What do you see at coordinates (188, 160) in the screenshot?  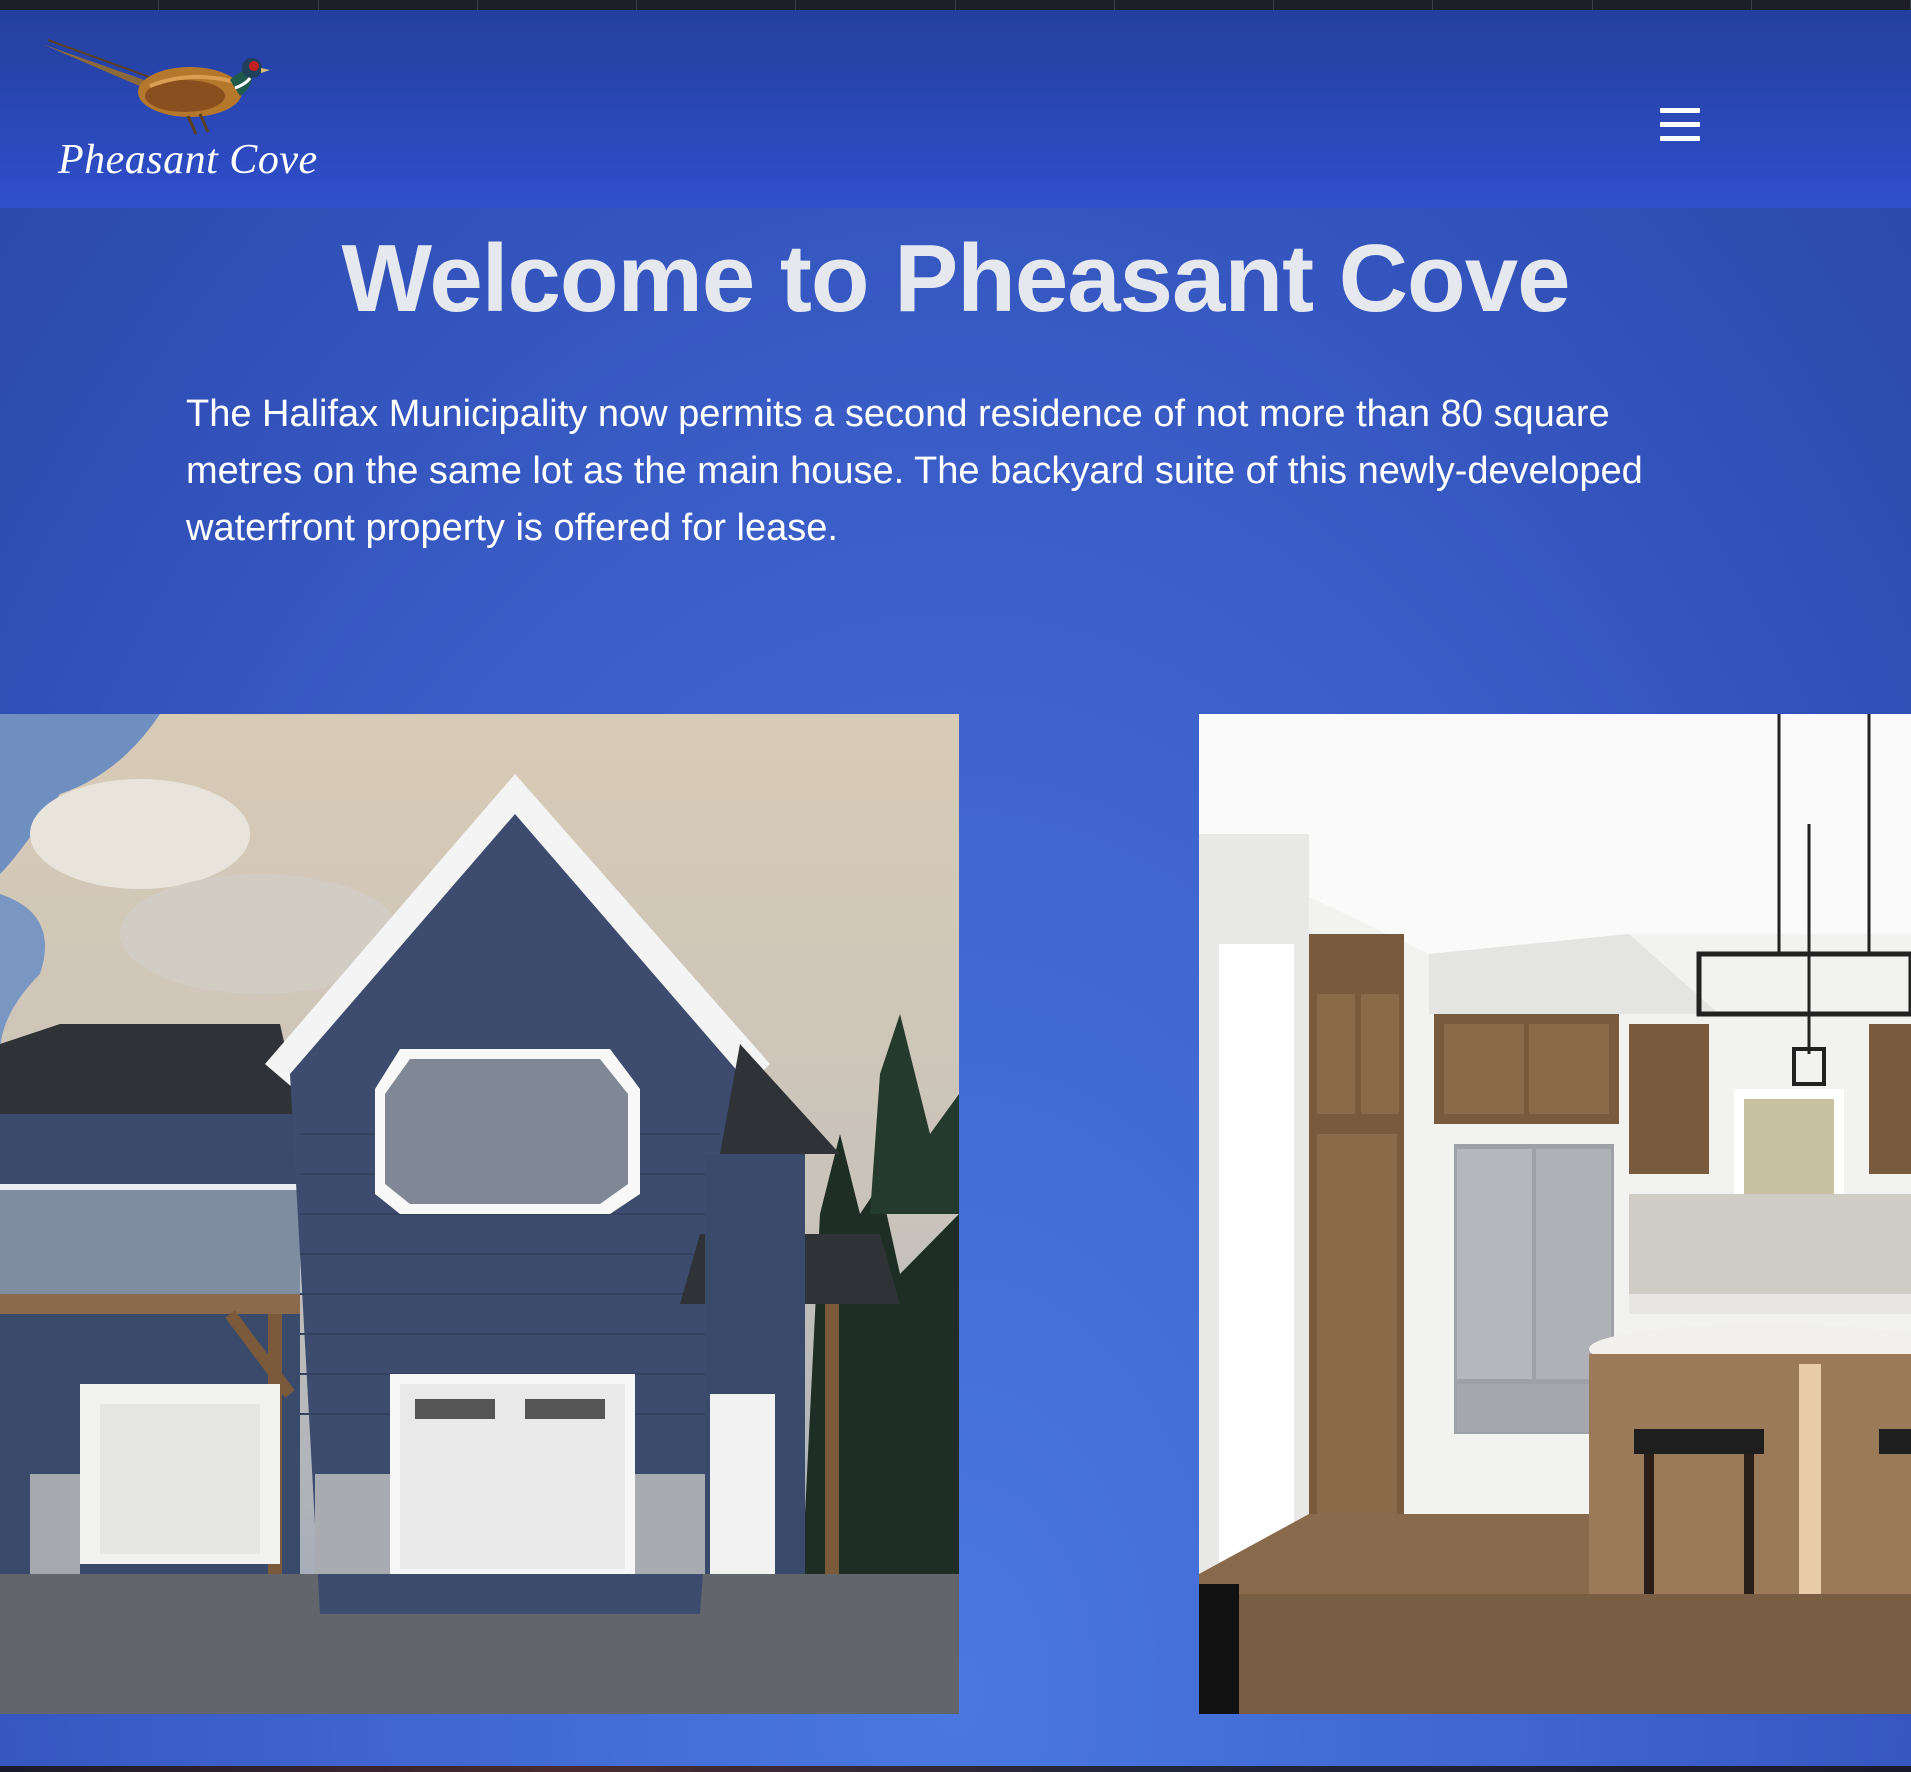 I see `logo-text: Pheasant Cove` at bounding box center [188, 160].